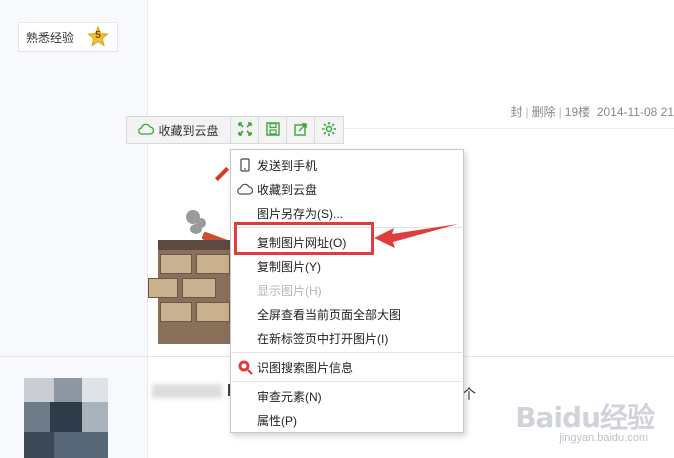  I want to click on post-datetime: 2014-11-08 21, so click(635, 112).